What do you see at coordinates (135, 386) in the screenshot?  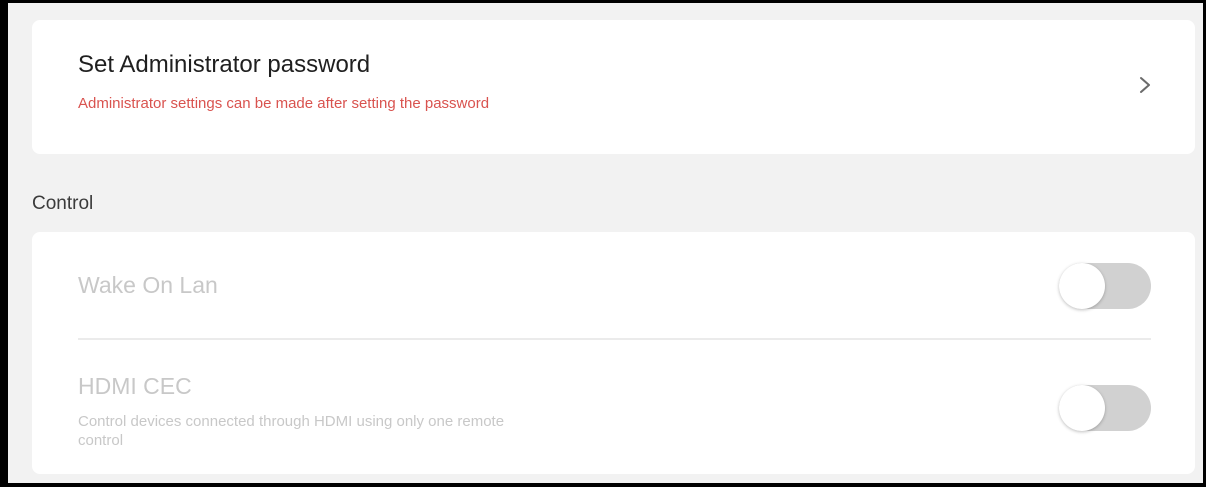 I see `hdmi-cec-label: HDMI CEC` at bounding box center [135, 386].